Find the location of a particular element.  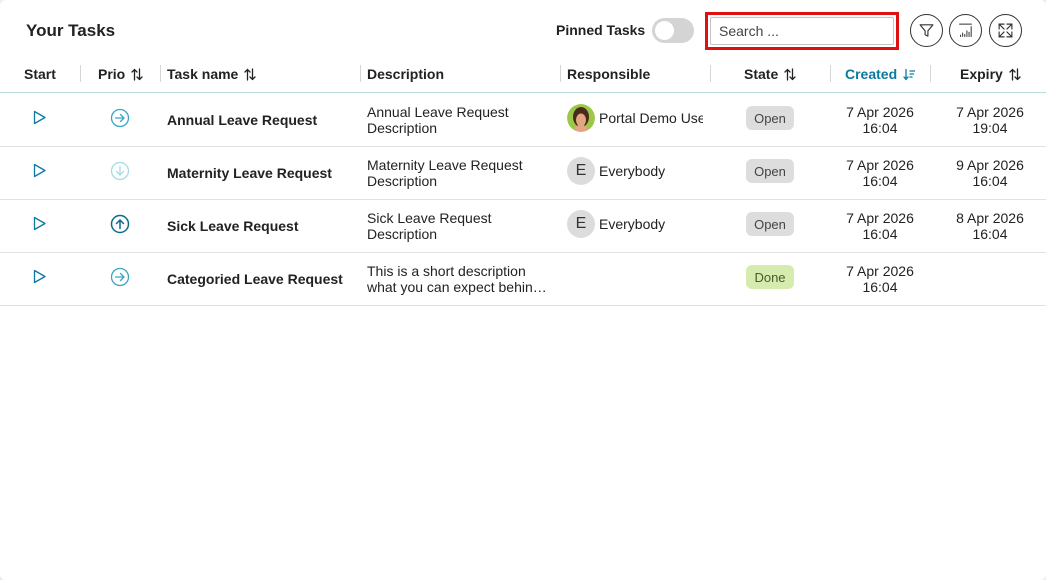

column-header-start: Start is located at coordinates (40, 74).